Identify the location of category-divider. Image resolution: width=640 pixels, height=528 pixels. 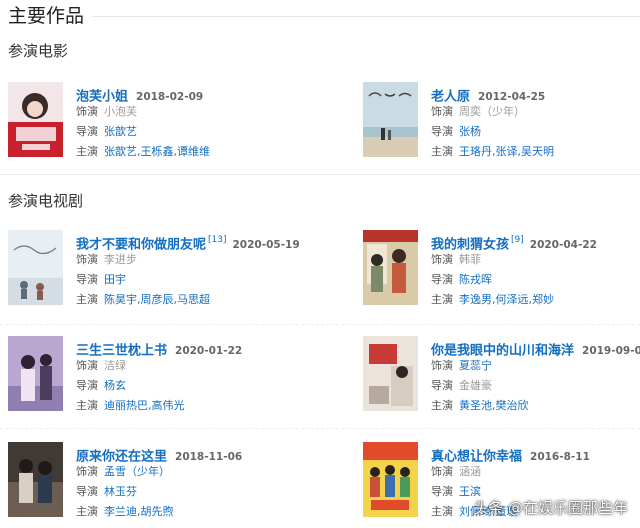
(320, 174).